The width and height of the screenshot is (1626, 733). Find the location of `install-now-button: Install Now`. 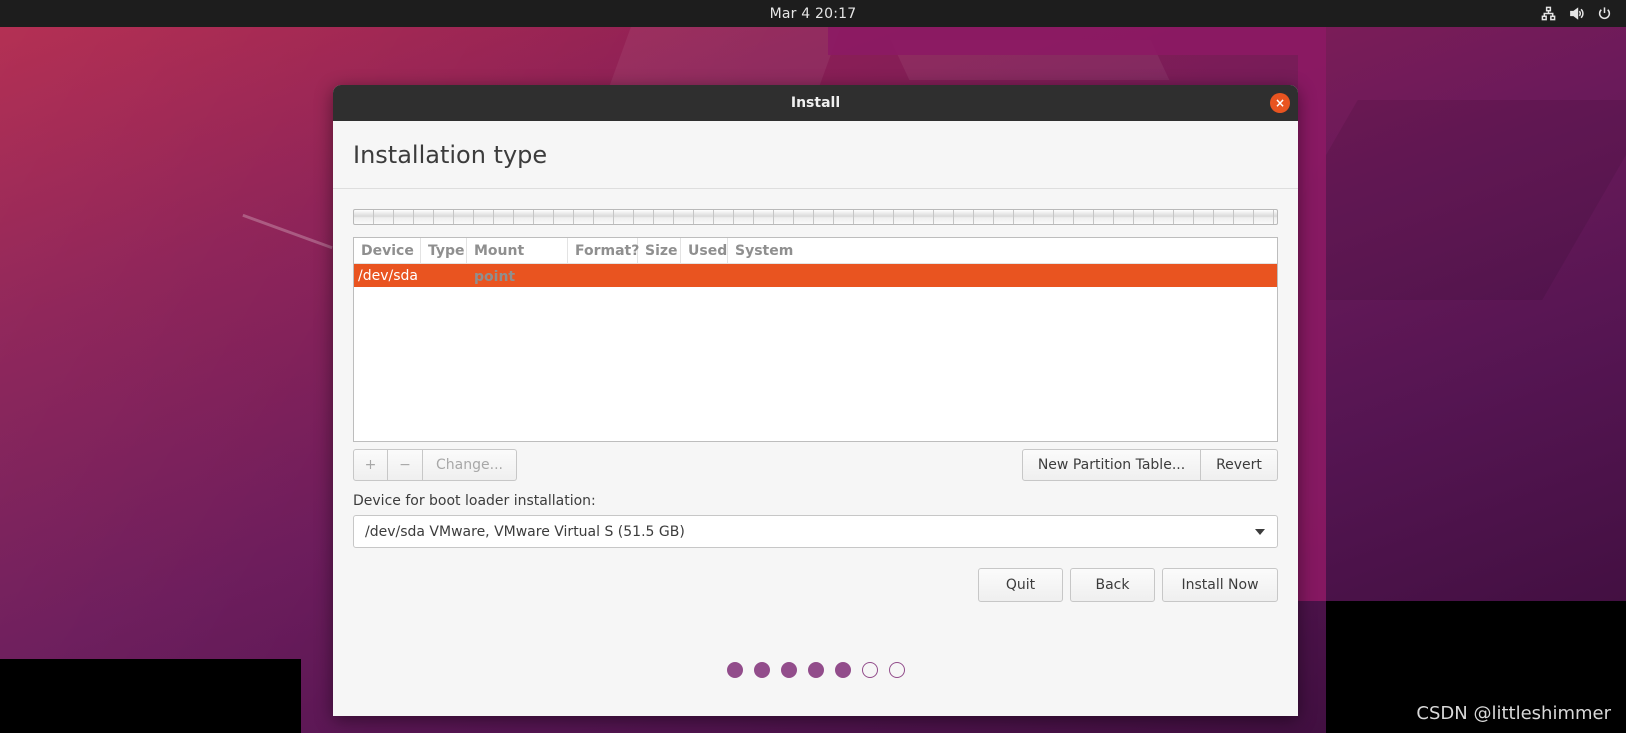

install-now-button: Install Now is located at coordinates (1220, 585).